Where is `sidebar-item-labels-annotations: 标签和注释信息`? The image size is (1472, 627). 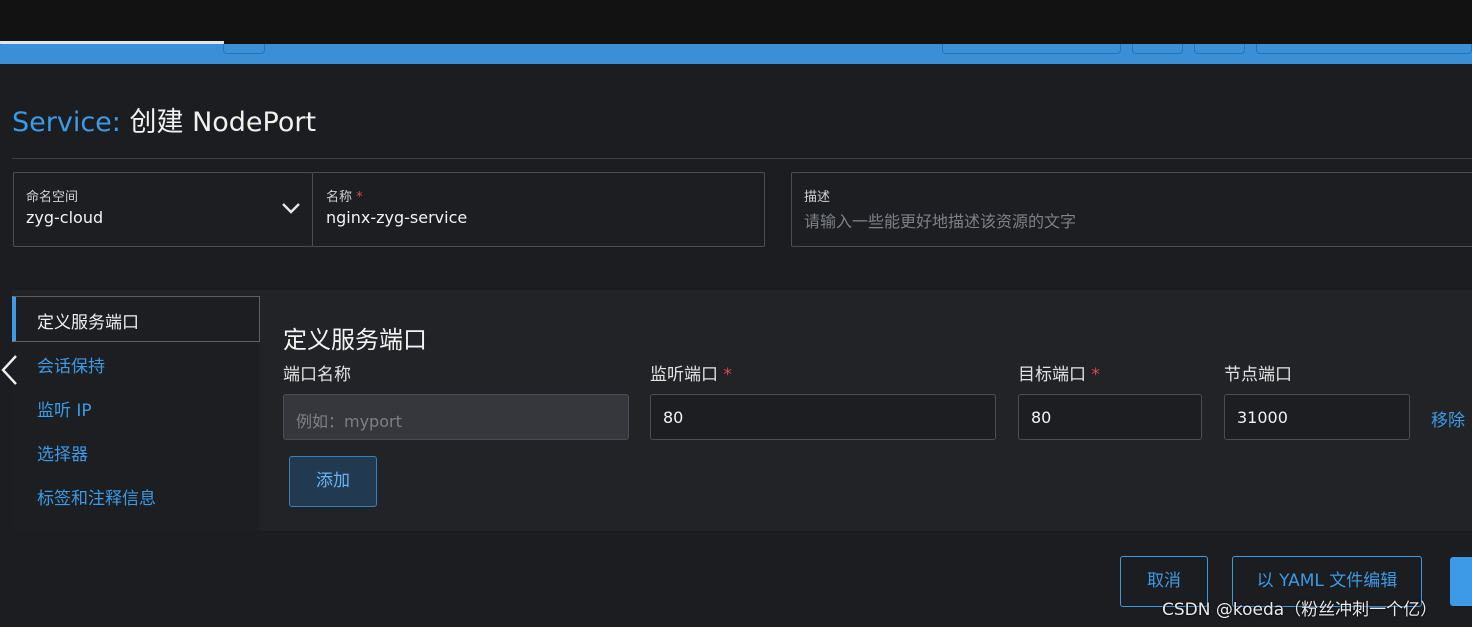 sidebar-item-labels-annotations: 标签和注释信息 is located at coordinates (96, 496).